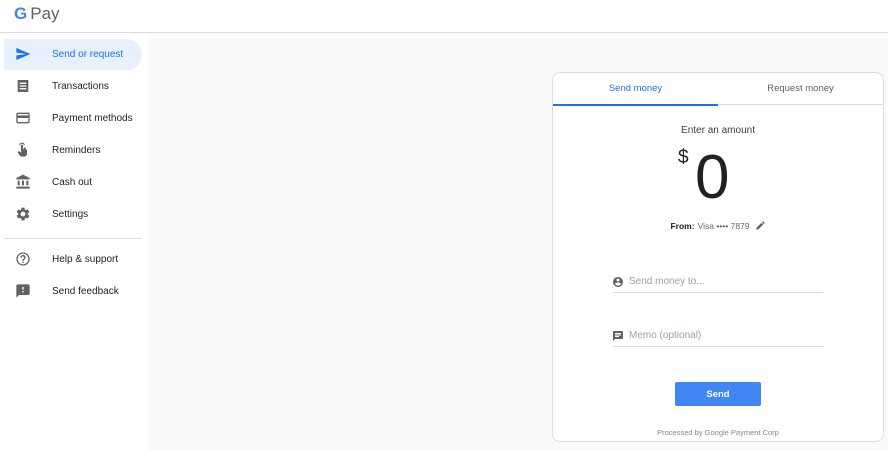 Image resolution: width=888 pixels, height=450 pixels. Describe the element at coordinates (21, 13) in the screenshot. I see `google-g-logo: G` at that location.